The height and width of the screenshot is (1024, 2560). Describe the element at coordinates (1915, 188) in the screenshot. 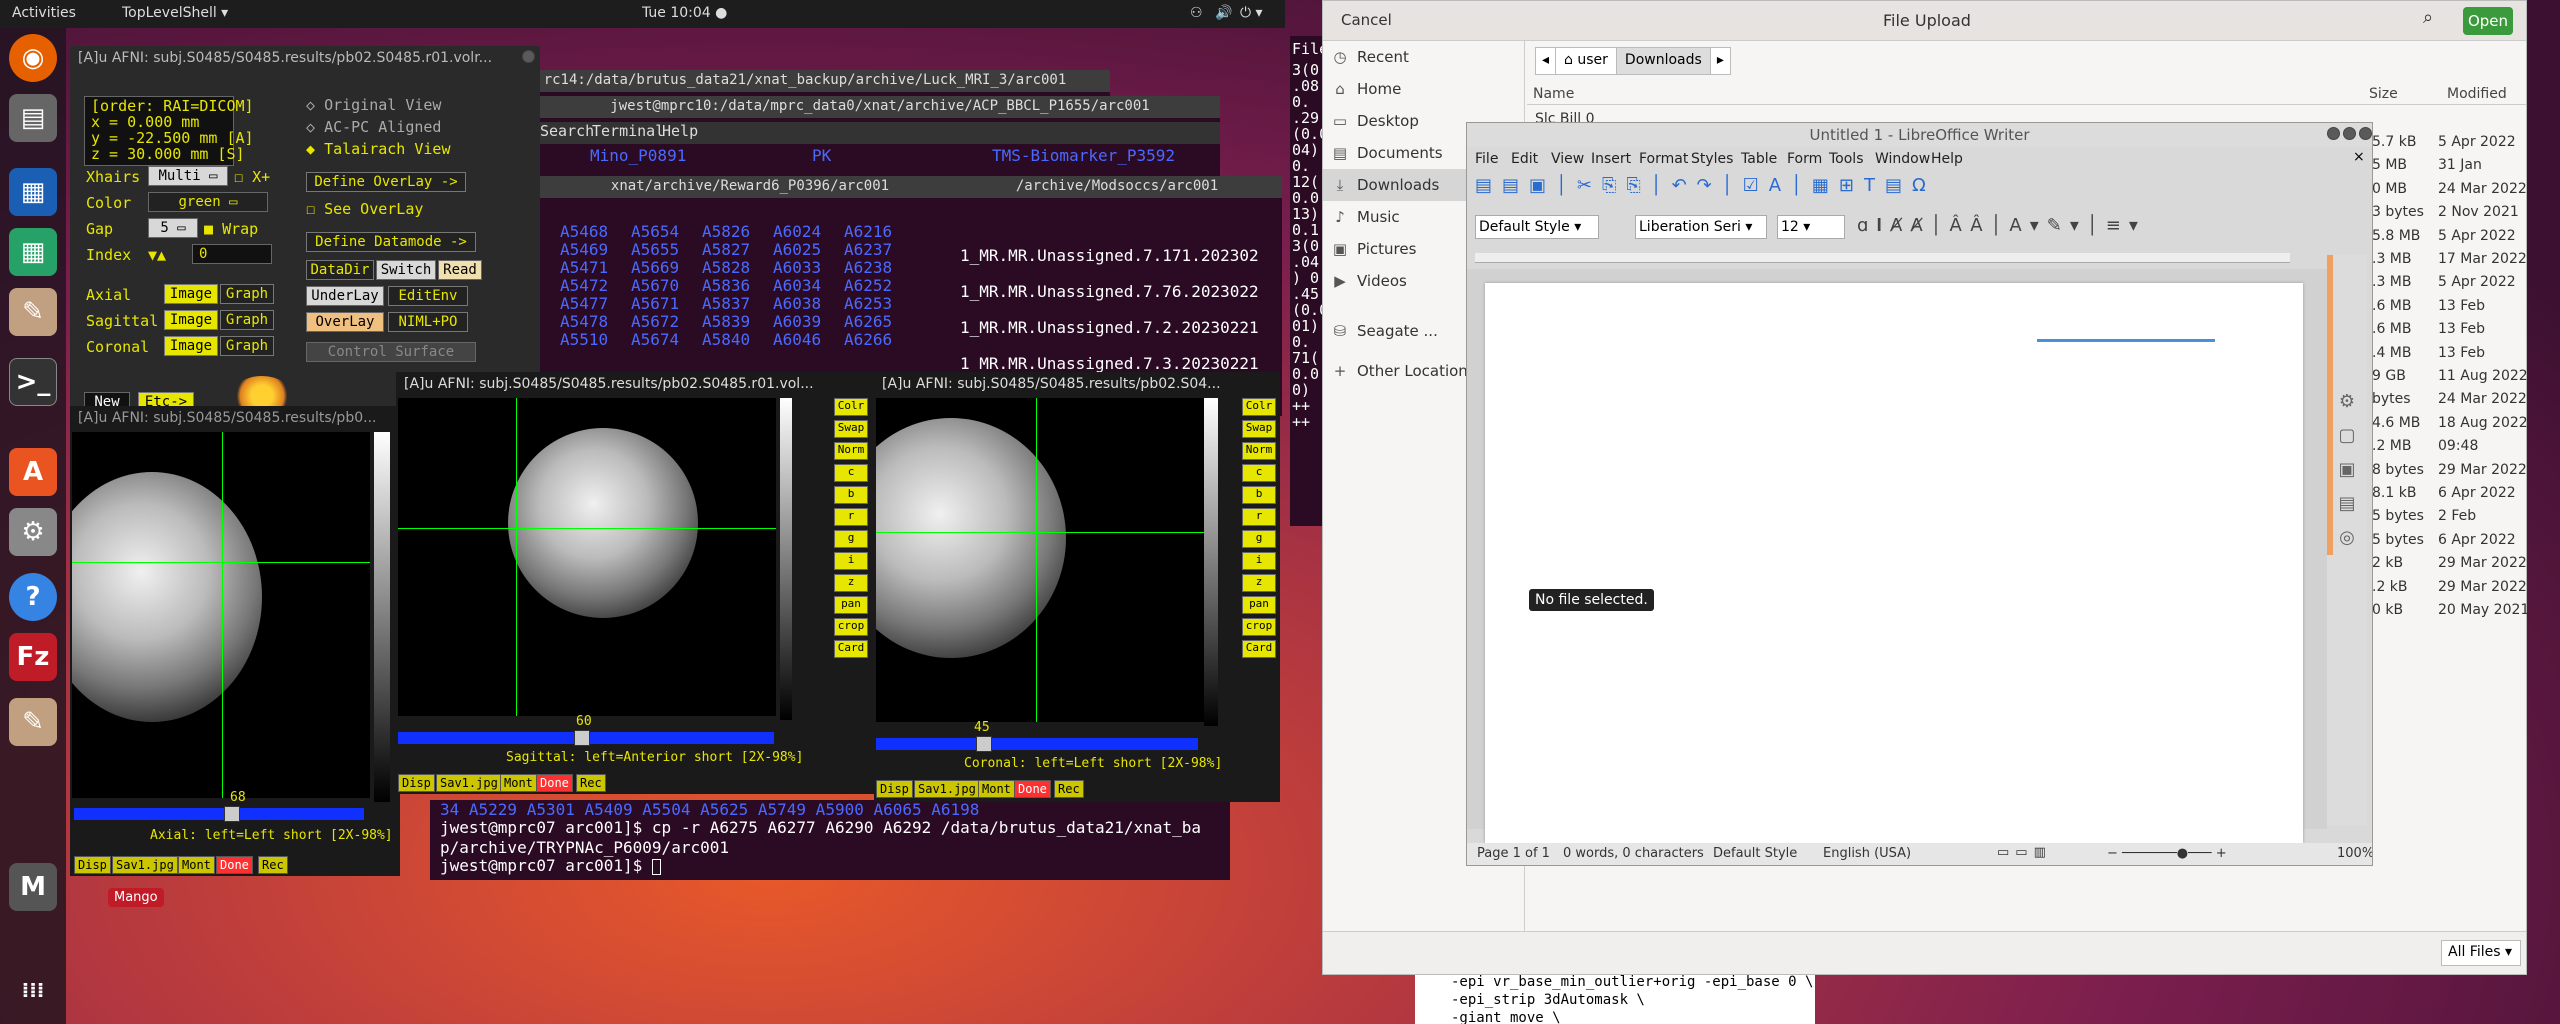

I see `standard-toolbar: ▤▤▣│✂⎘⎘│↶↷│☑A│▦⊞T▤Ω` at that location.